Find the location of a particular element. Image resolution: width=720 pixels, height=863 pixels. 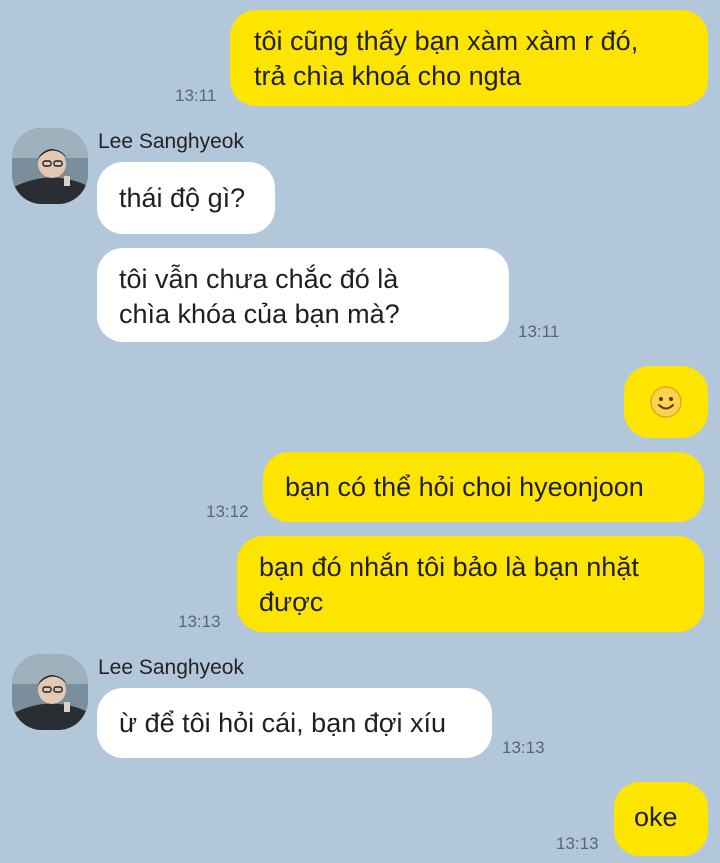

message-text-line: tôi vẫn chưa chắc đó là is located at coordinates (259, 279).